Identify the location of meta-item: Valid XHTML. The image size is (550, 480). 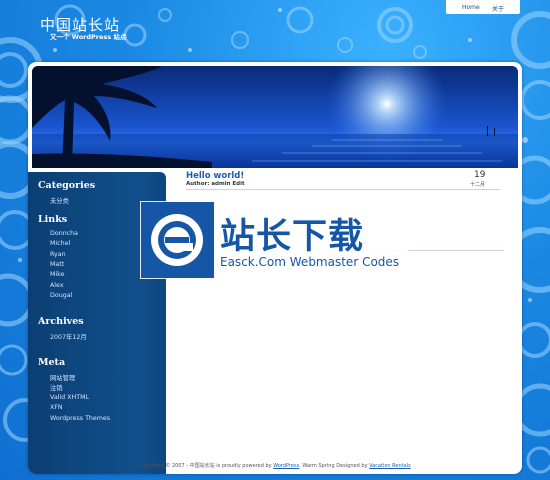
(69, 397).